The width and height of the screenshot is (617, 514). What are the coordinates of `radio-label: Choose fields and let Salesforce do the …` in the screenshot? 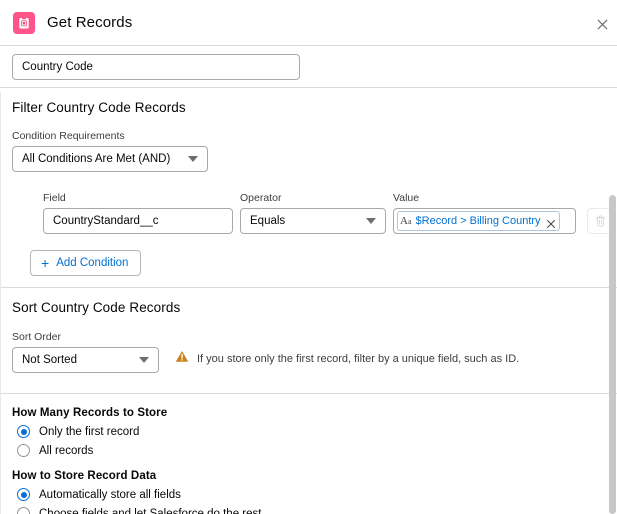 It's located at (150, 510).